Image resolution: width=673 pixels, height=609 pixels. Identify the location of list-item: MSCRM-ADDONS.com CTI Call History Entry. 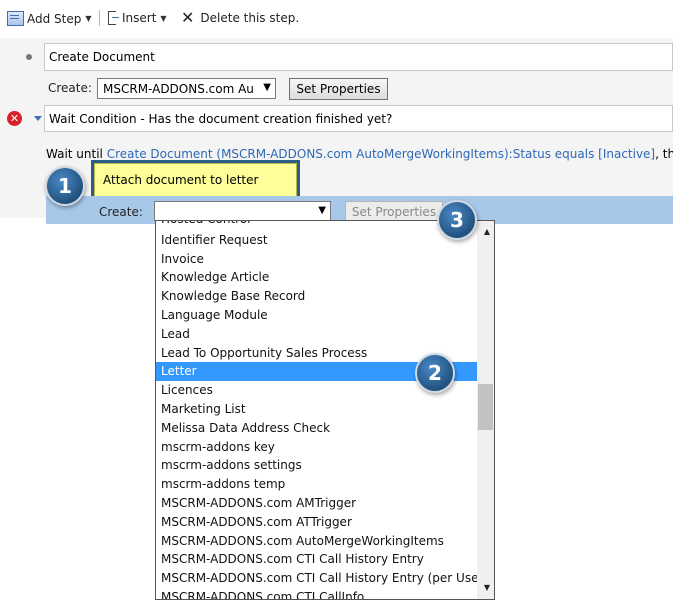
(317, 559).